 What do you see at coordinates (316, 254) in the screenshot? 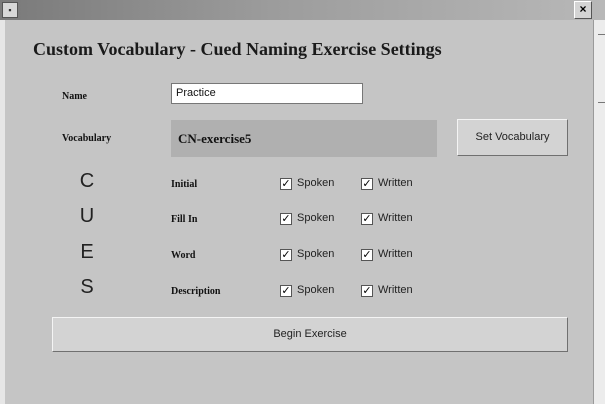
I see `word-spoken-label: Spoken` at bounding box center [316, 254].